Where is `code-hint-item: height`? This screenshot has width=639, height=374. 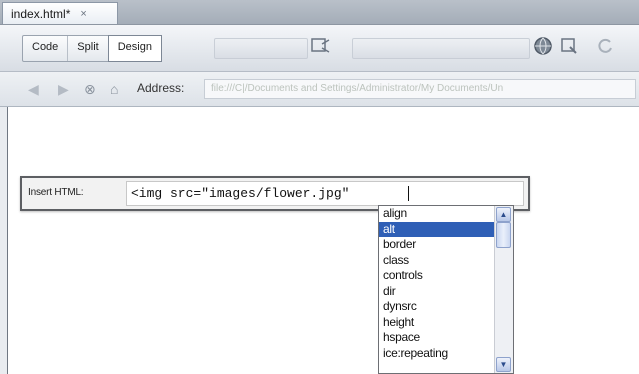
code-hint-item: height is located at coordinates (437, 323).